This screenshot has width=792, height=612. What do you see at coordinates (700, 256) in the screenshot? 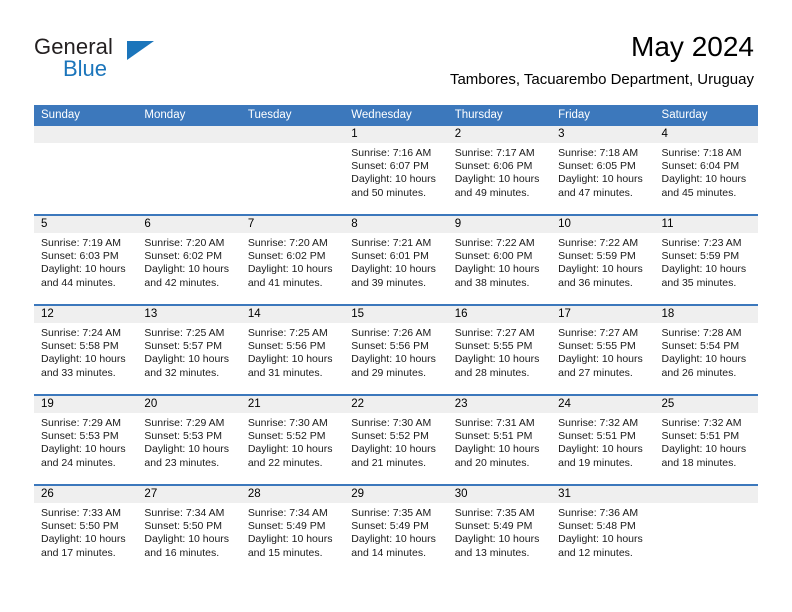
I see `sunset-text: Sunset: 5:59 PM` at bounding box center [700, 256].